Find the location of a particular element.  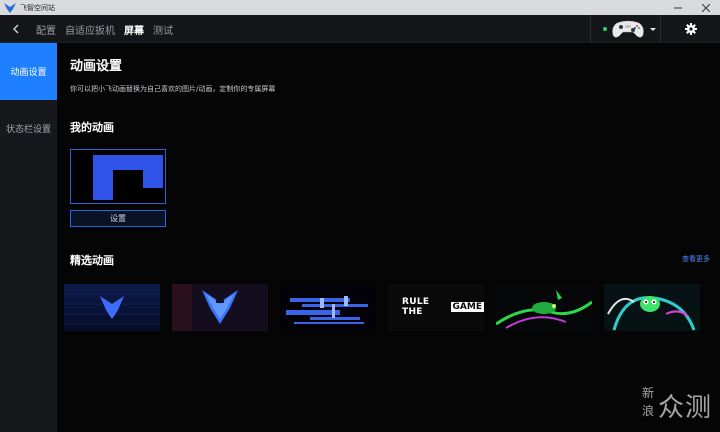

connection-status-dot is located at coordinates (605, 29).